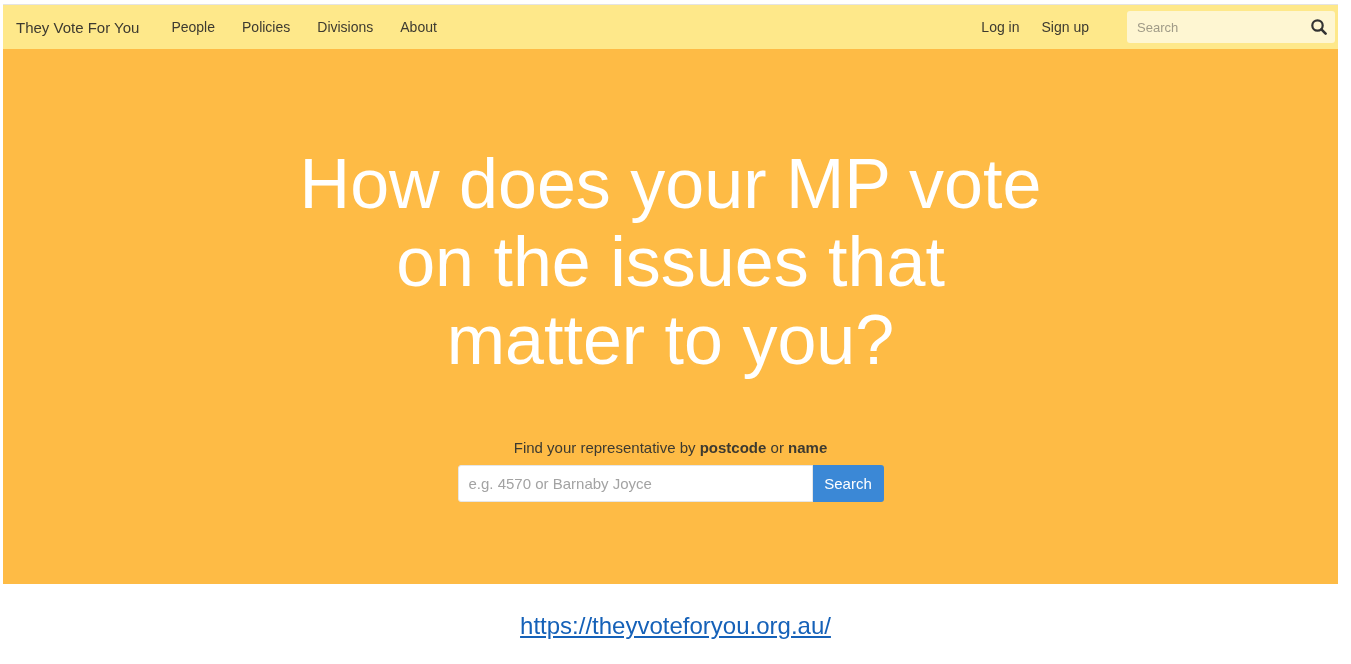 This screenshot has height=664, width=1351. Describe the element at coordinates (1065, 27) in the screenshot. I see `account-link: Sign up` at that location.